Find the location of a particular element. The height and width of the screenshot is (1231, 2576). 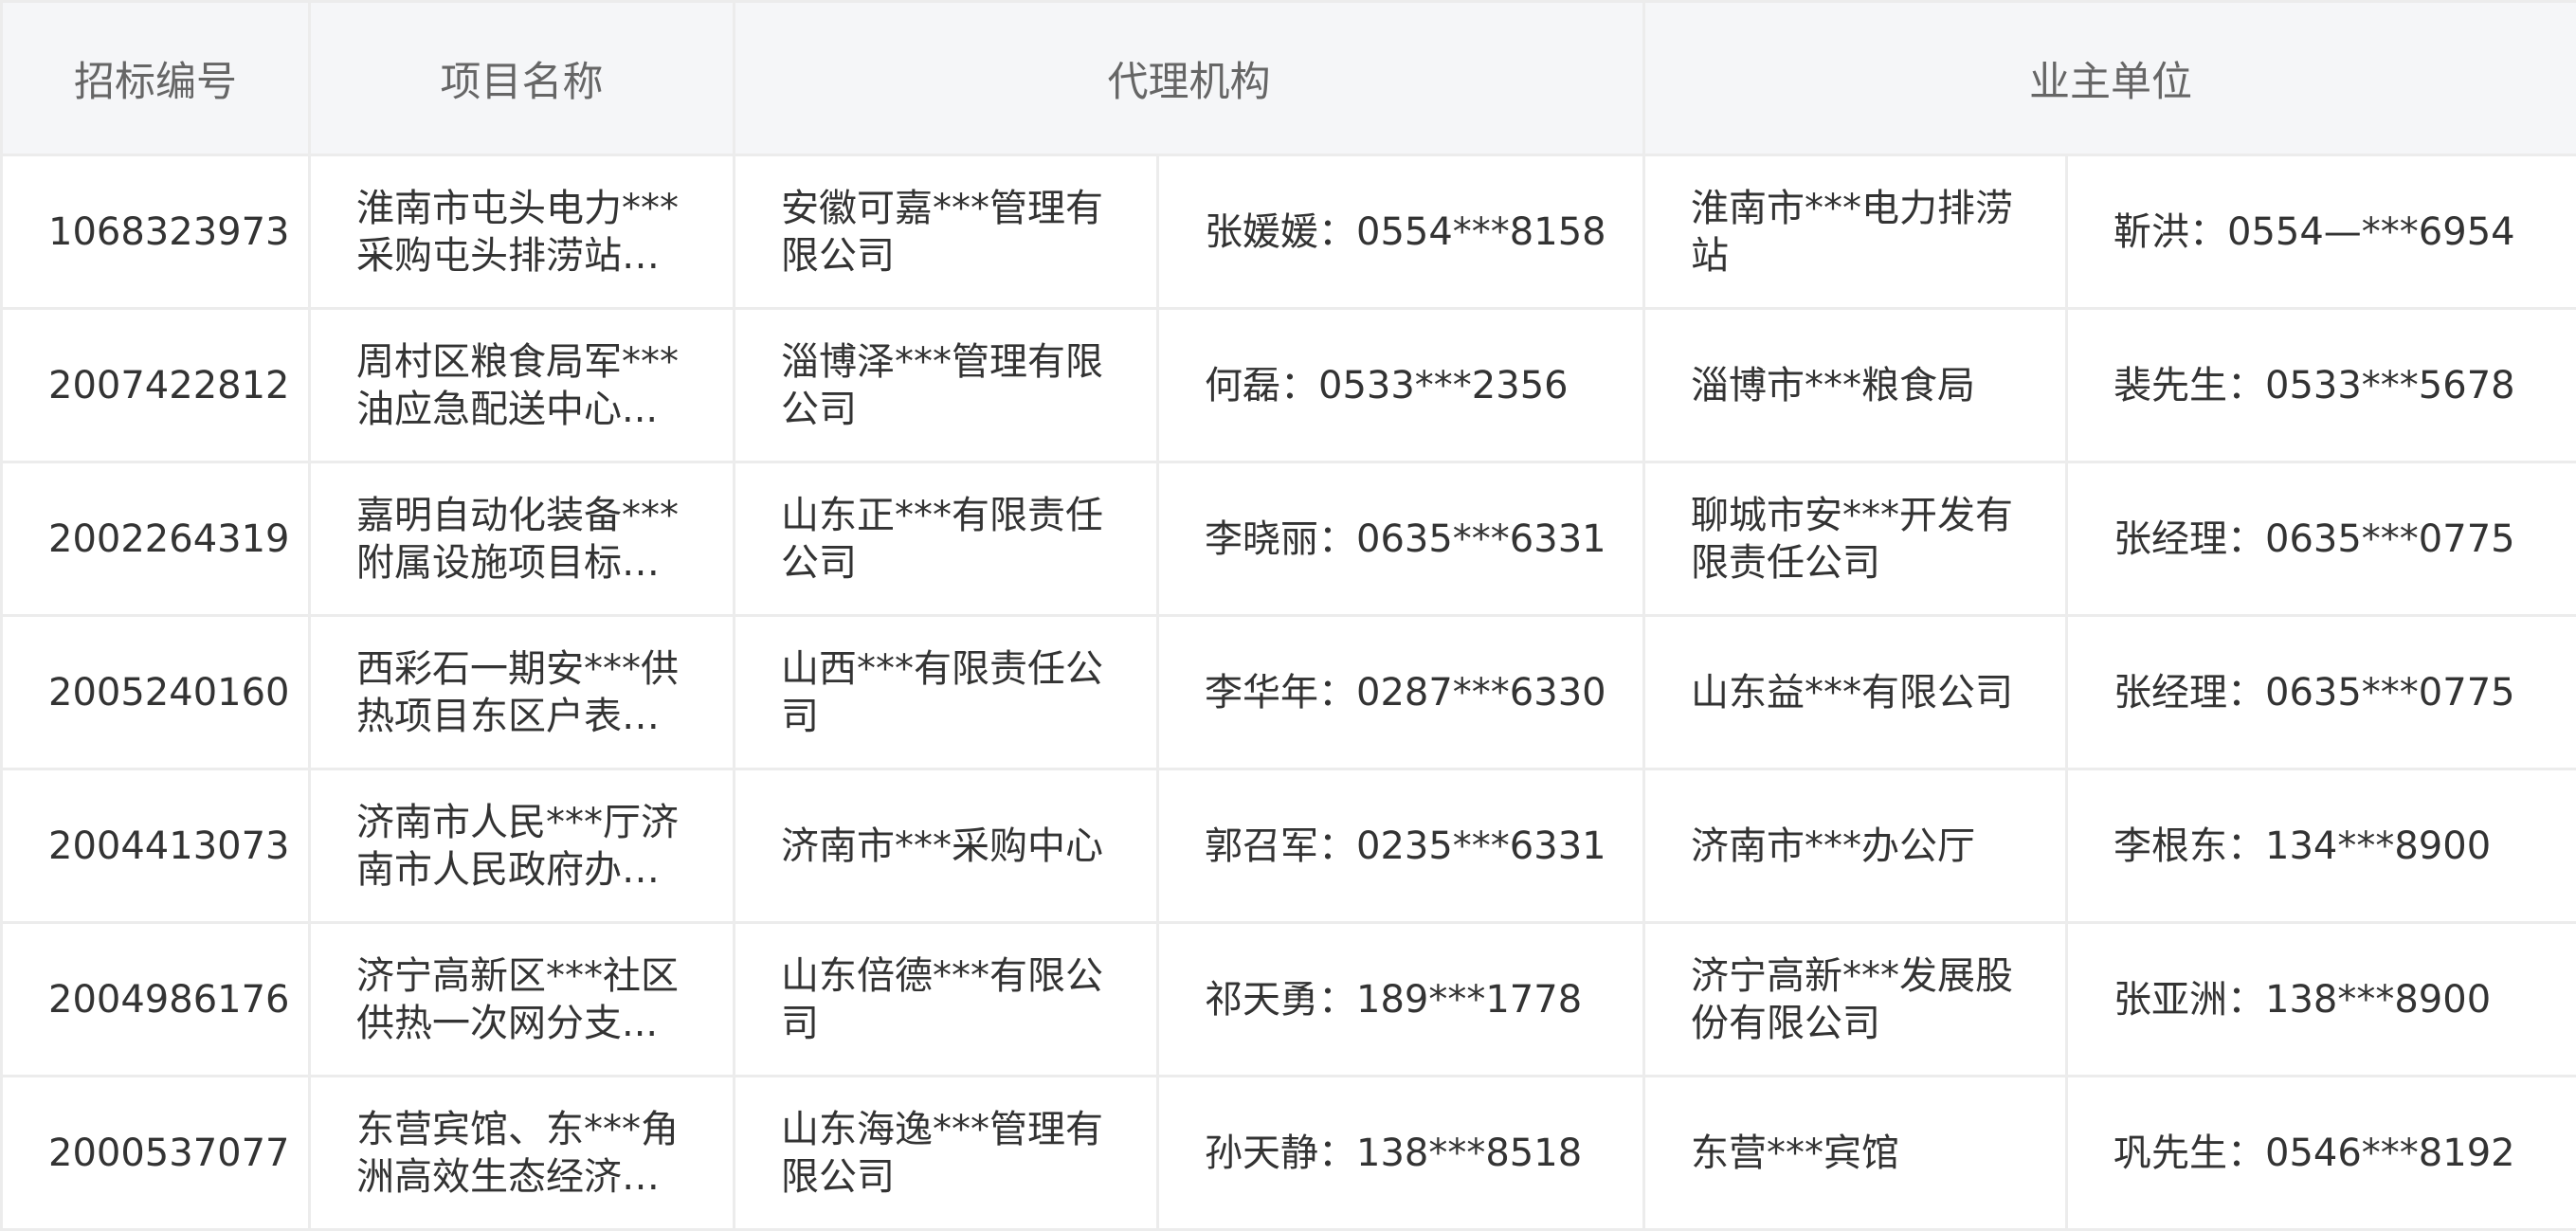

owner-contact-text: 张亚洲：138***8900 is located at coordinates (2302, 1000).